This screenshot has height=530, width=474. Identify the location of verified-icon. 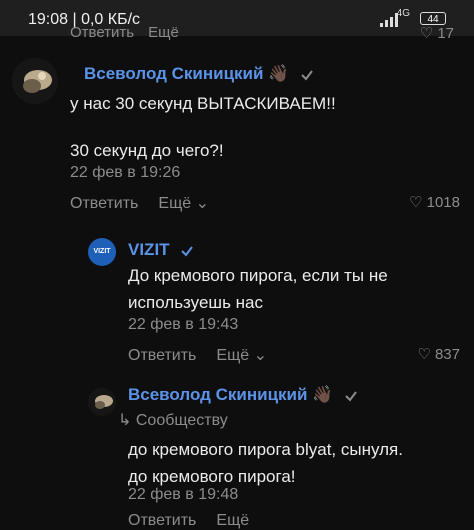
(187, 251).